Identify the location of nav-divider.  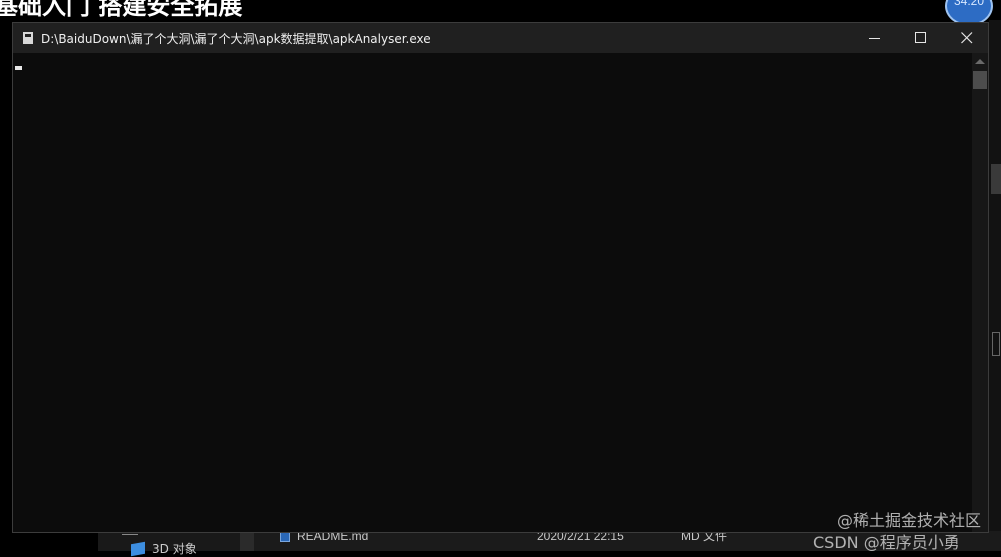
(130, 534).